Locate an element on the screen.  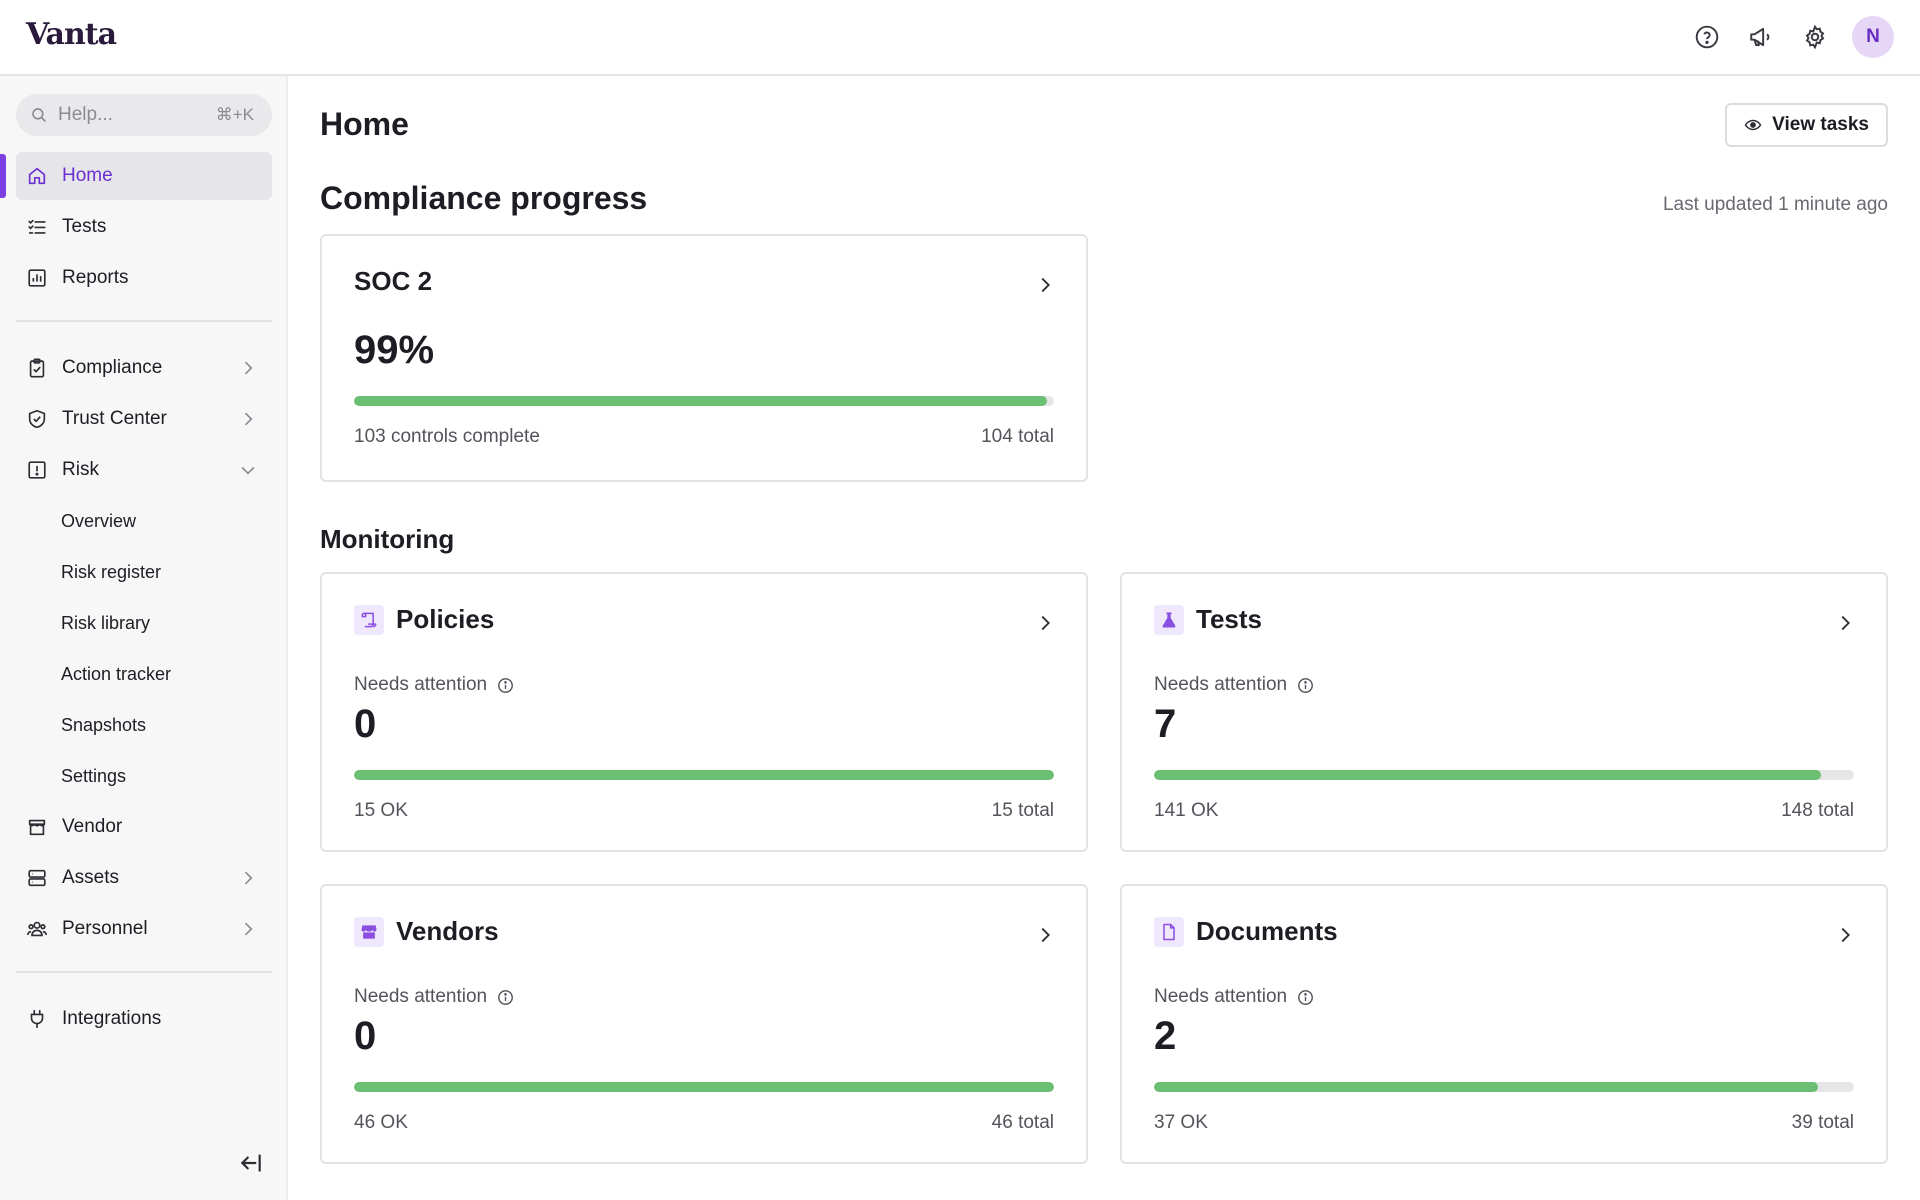
sidebar-item-label: Personnel is located at coordinates (105, 928).